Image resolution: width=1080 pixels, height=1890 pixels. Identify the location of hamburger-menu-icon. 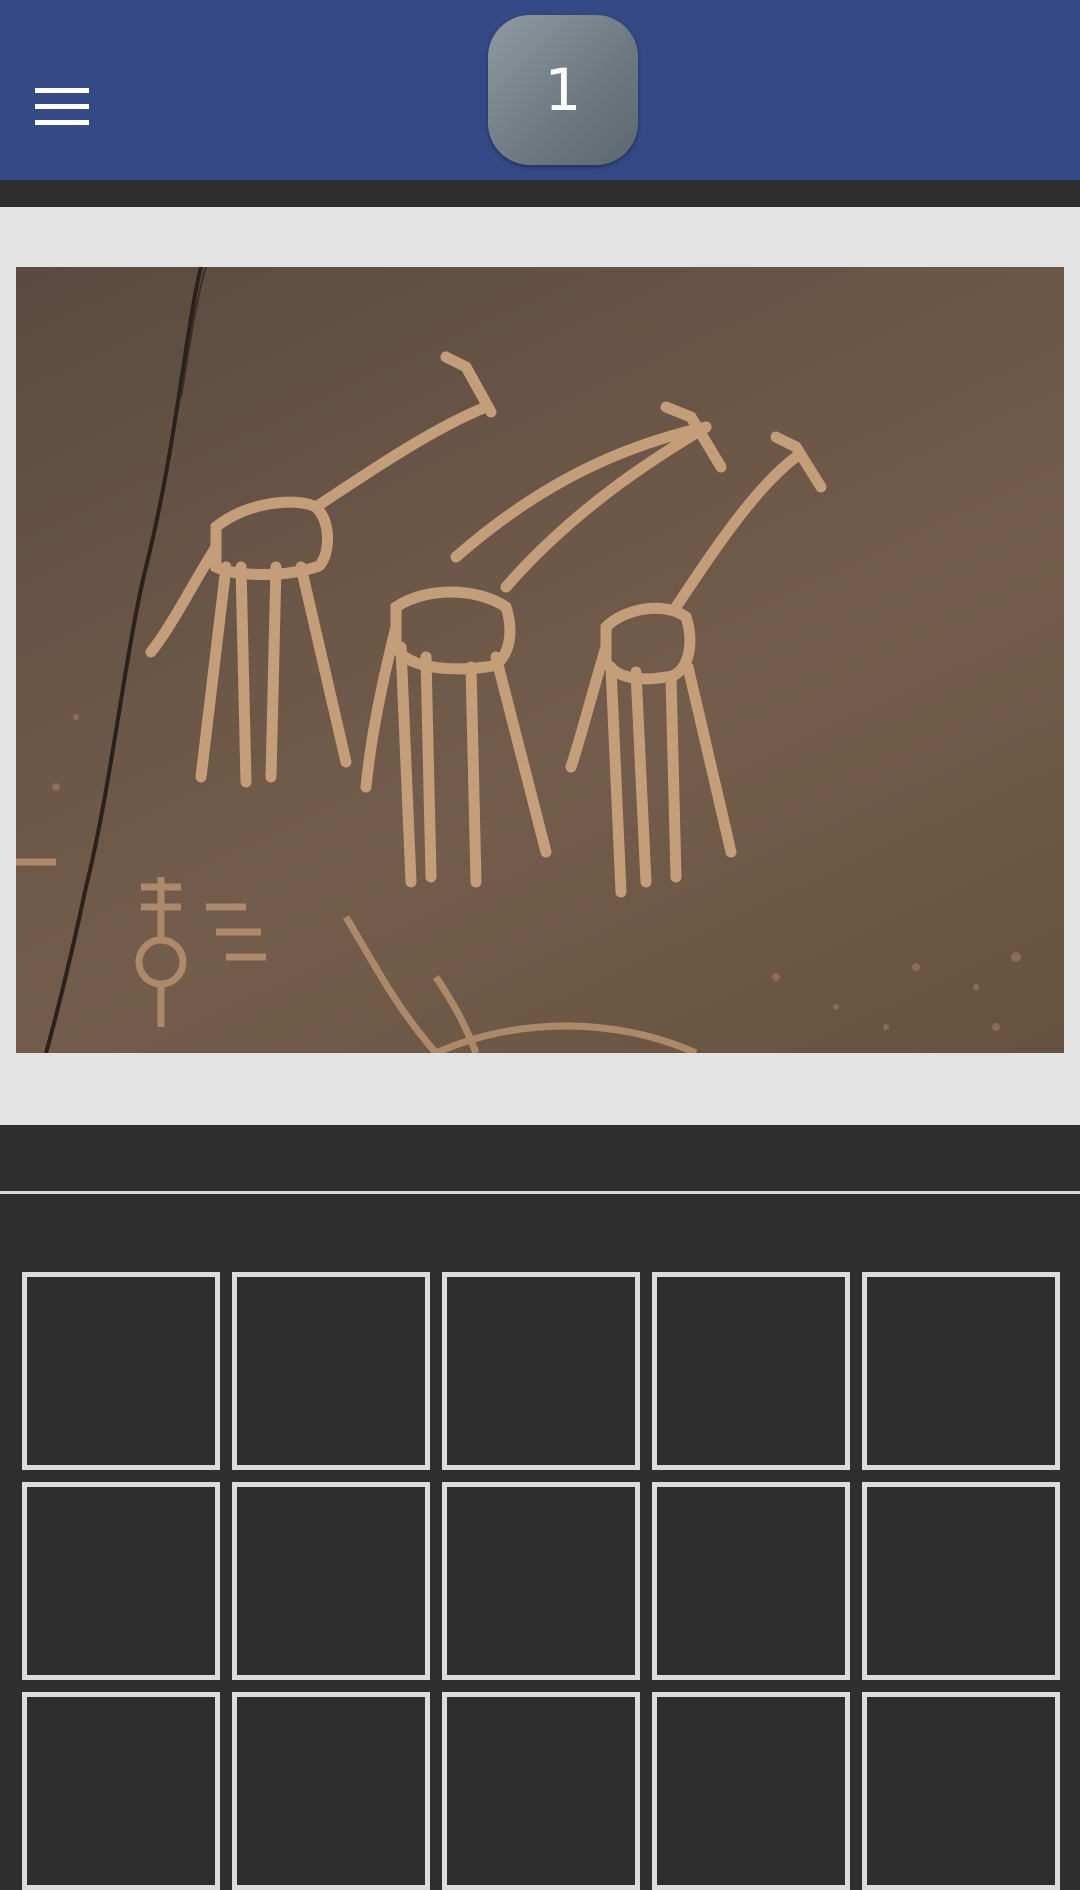
(62, 106).